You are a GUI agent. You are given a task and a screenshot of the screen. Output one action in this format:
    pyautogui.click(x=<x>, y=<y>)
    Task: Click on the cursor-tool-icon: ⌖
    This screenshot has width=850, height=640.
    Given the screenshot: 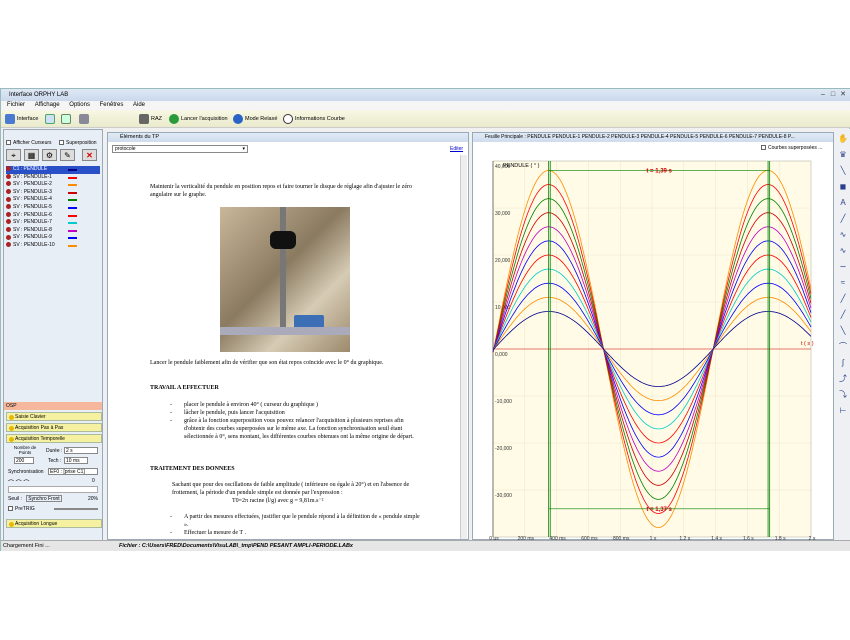 What is the action you would take?
    pyautogui.click(x=13, y=155)
    